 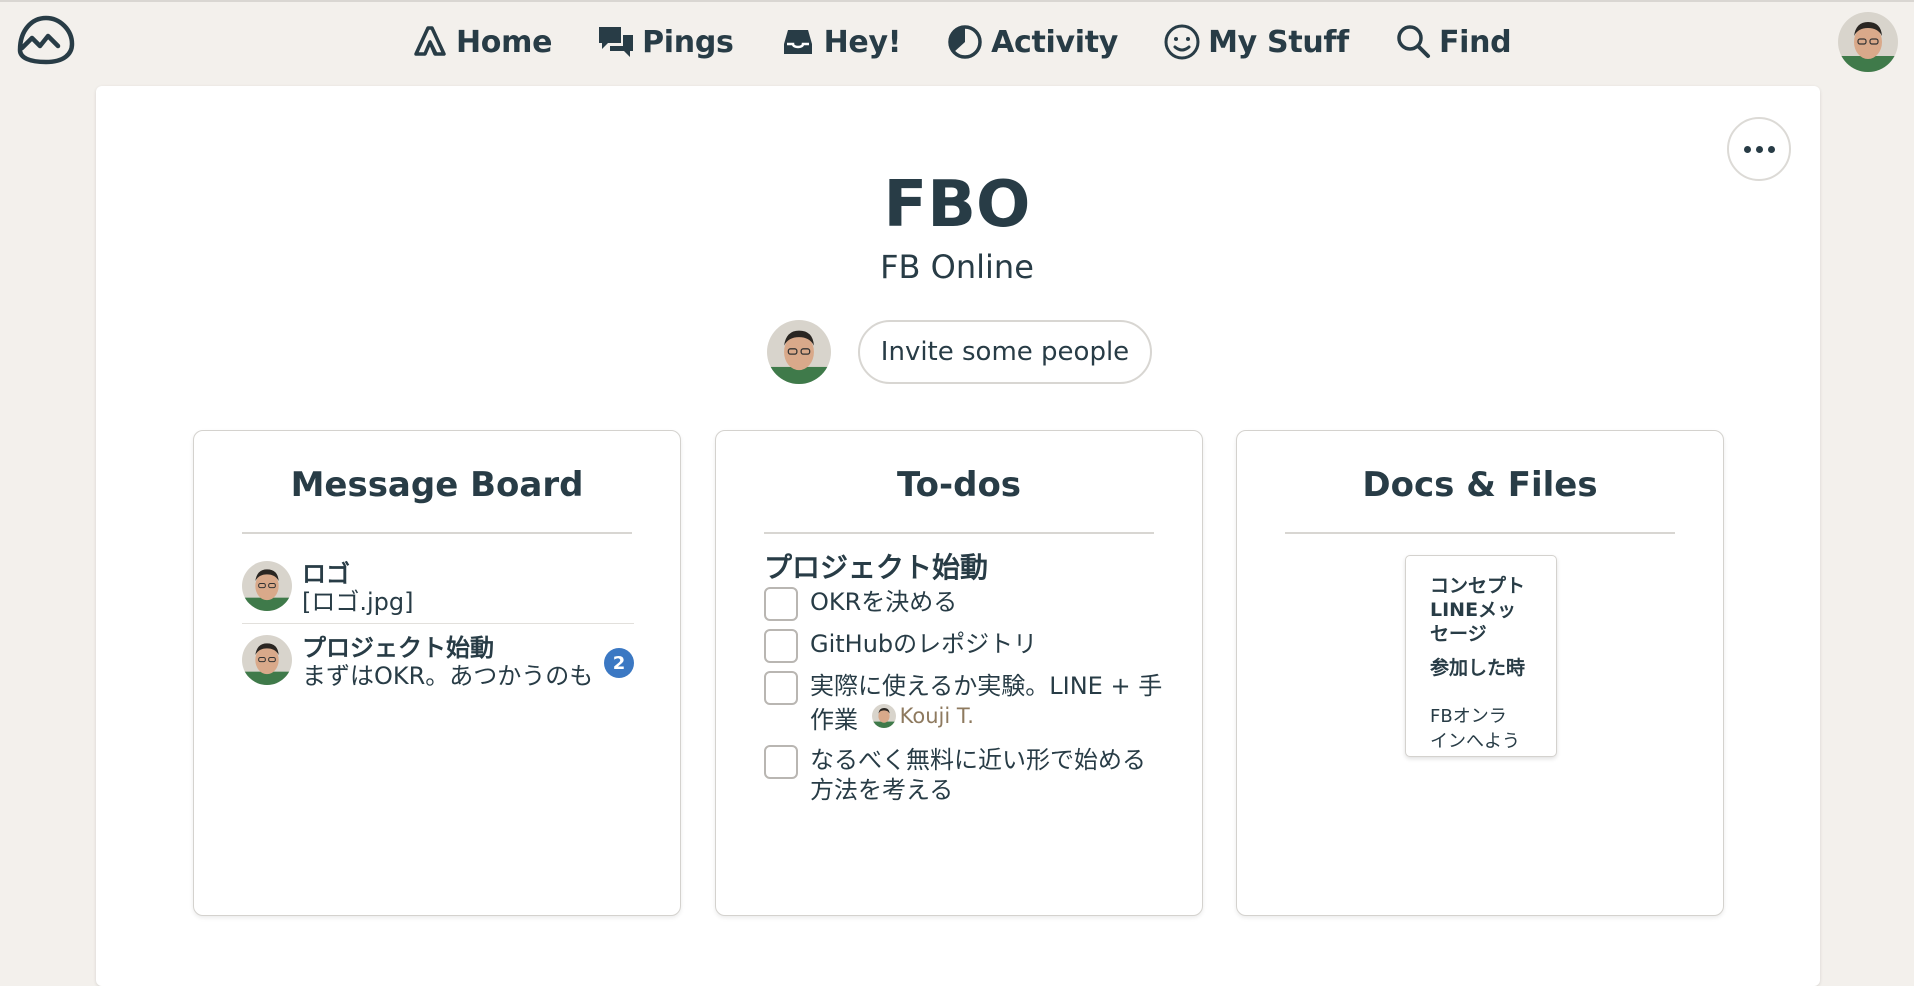 What do you see at coordinates (1005, 352) in the screenshot?
I see `invite-people-button: Invite some people` at bounding box center [1005, 352].